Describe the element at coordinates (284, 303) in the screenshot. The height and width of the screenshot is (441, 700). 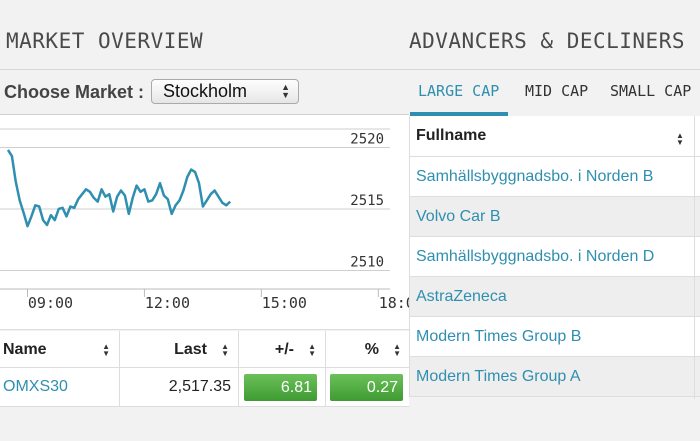
I see `x-tick-label: 15:00` at that location.